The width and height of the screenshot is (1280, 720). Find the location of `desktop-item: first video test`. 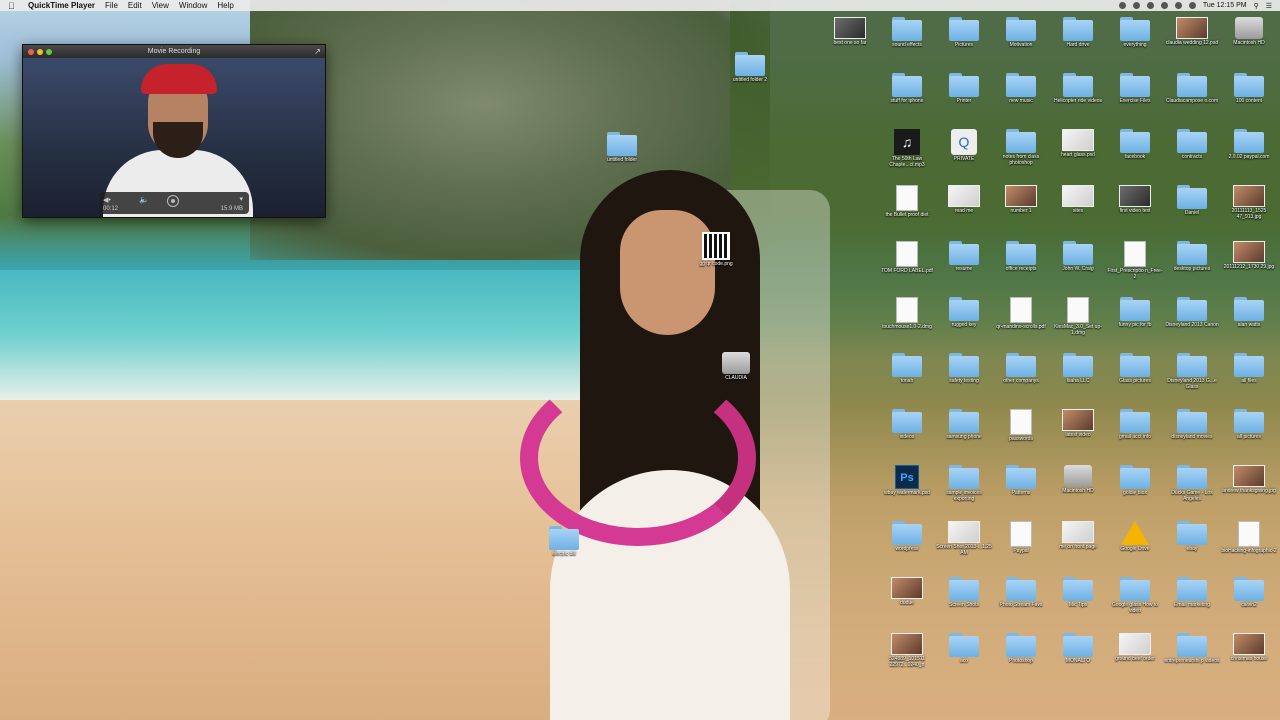

desktop-item: first video test is located at coordinates (1135, 199).